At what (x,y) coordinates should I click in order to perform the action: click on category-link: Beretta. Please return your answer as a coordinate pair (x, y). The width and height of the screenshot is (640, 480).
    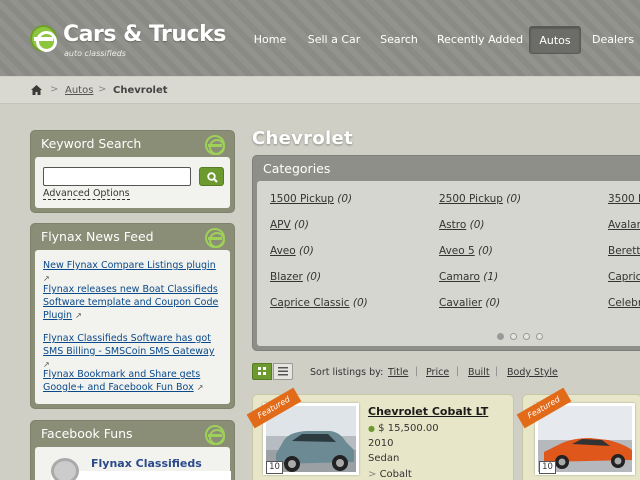
    Looking at the image, I should click on (624, 251).